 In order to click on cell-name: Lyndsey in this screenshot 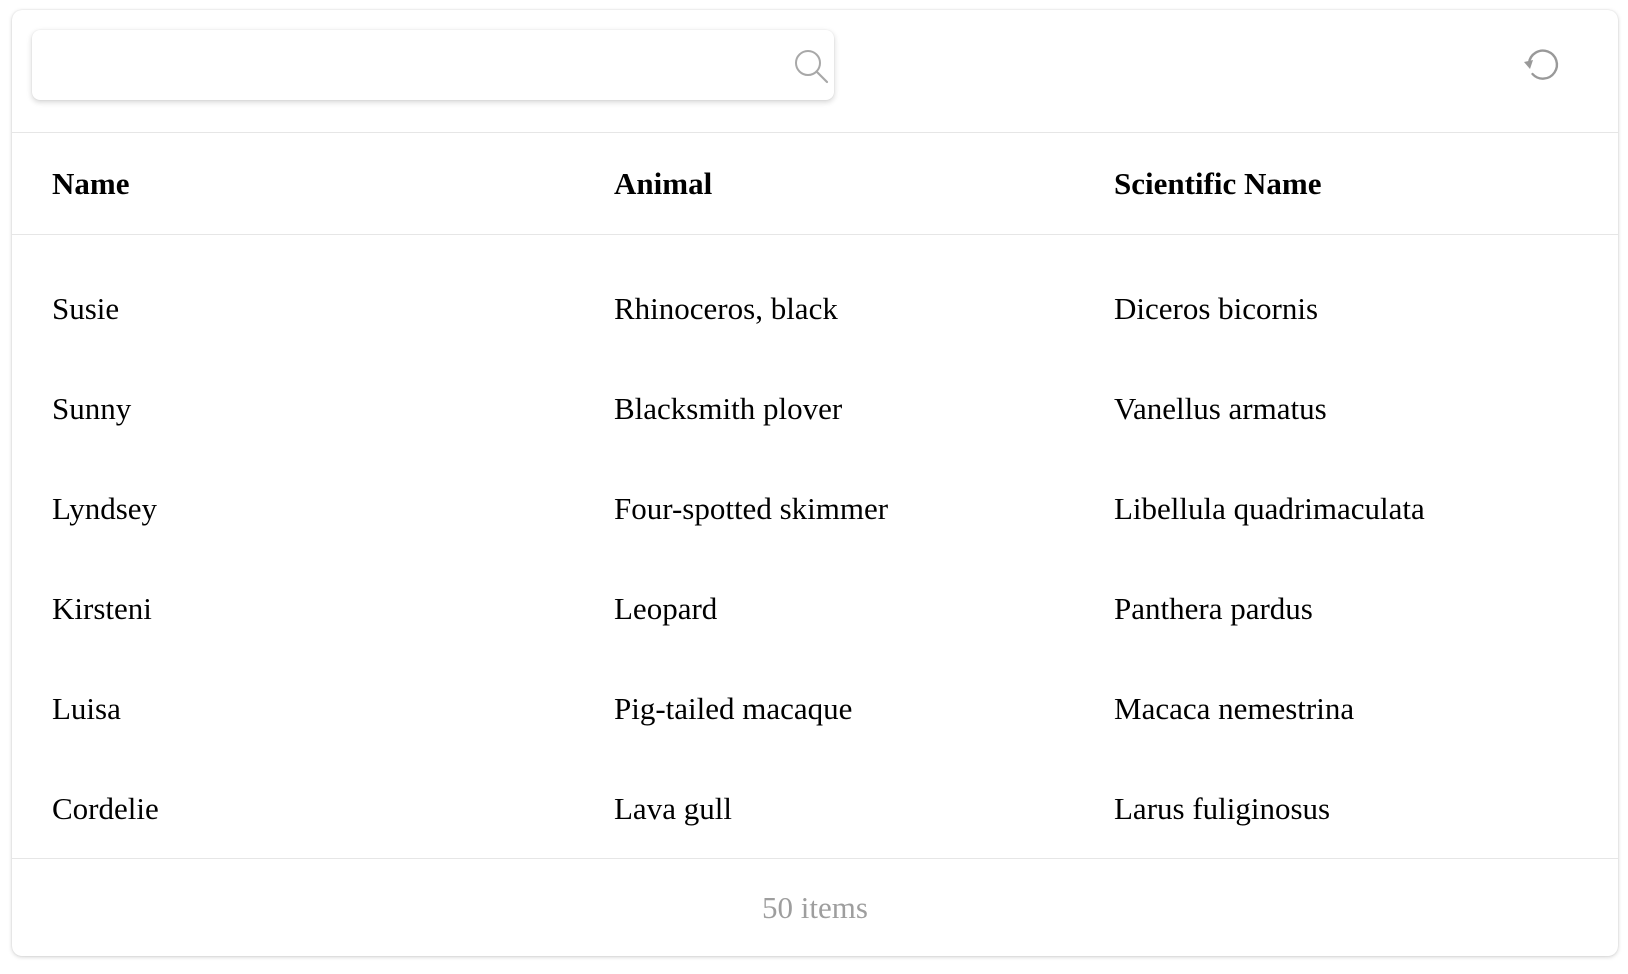, I will do `click(105, 508)`.